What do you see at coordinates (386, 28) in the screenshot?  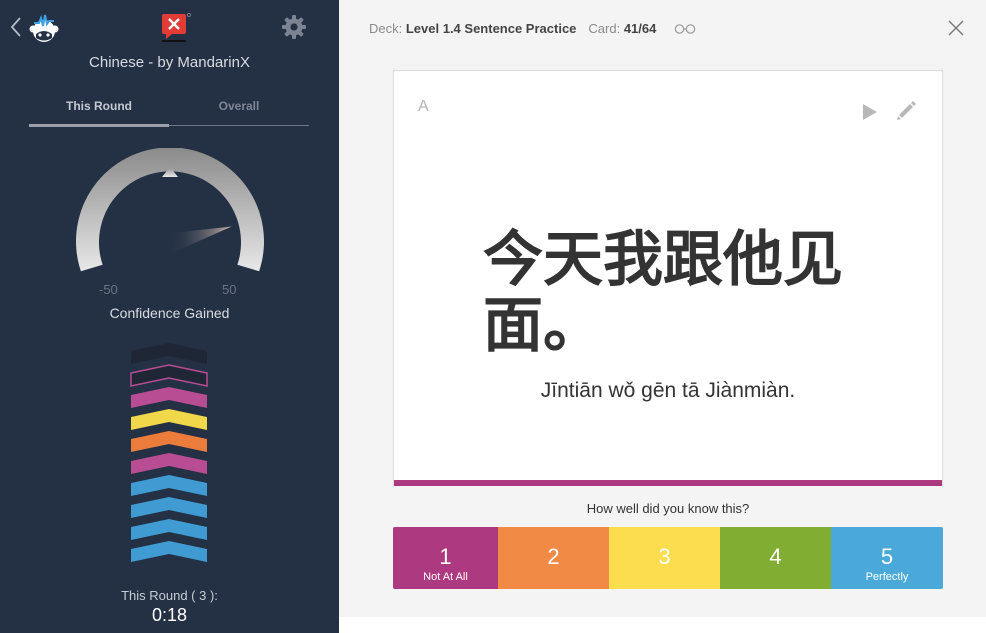 I see `deck-prefix: Deck:` at bounding box center [386, 28].